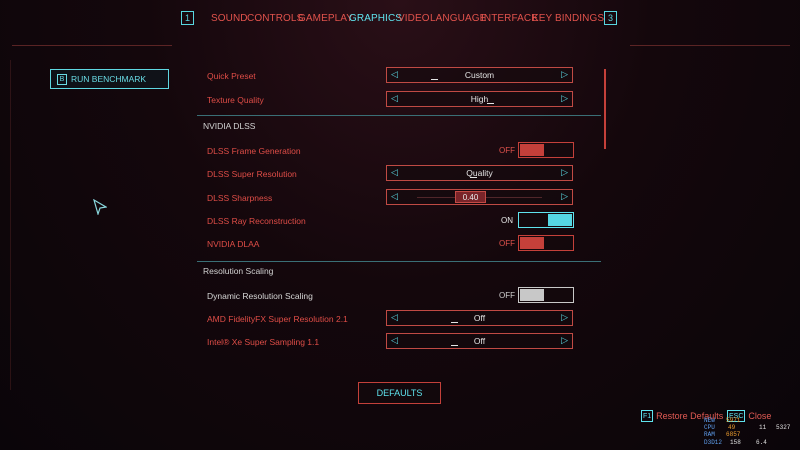 This screenshot has width=800, height=450. Describe the element at coordinates (458, 18) in the screenshot. I see `tab-language: LANGUAGE` at that location.